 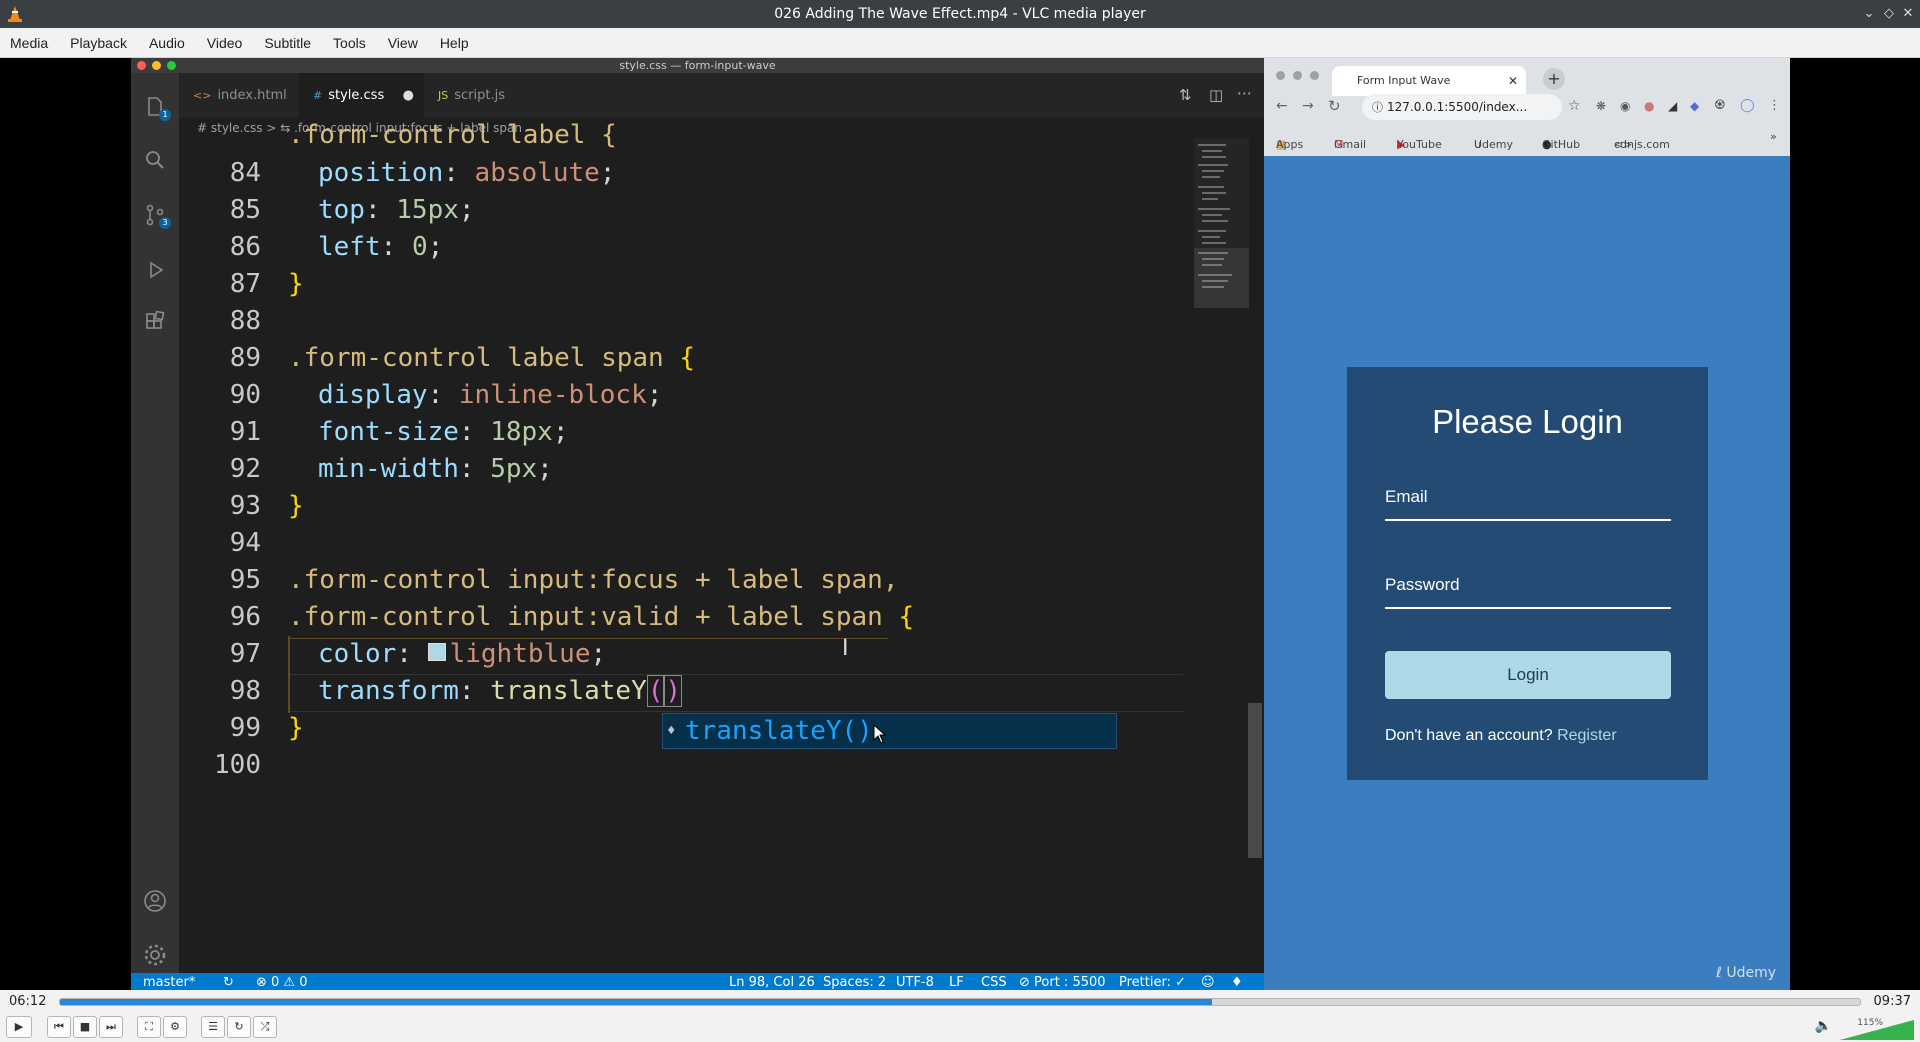 What do you see at coordinates (697, 65) in the screenshot?
I see `vscode-title-text: style.css — form-input-wave` at bounding box center [697, 65].